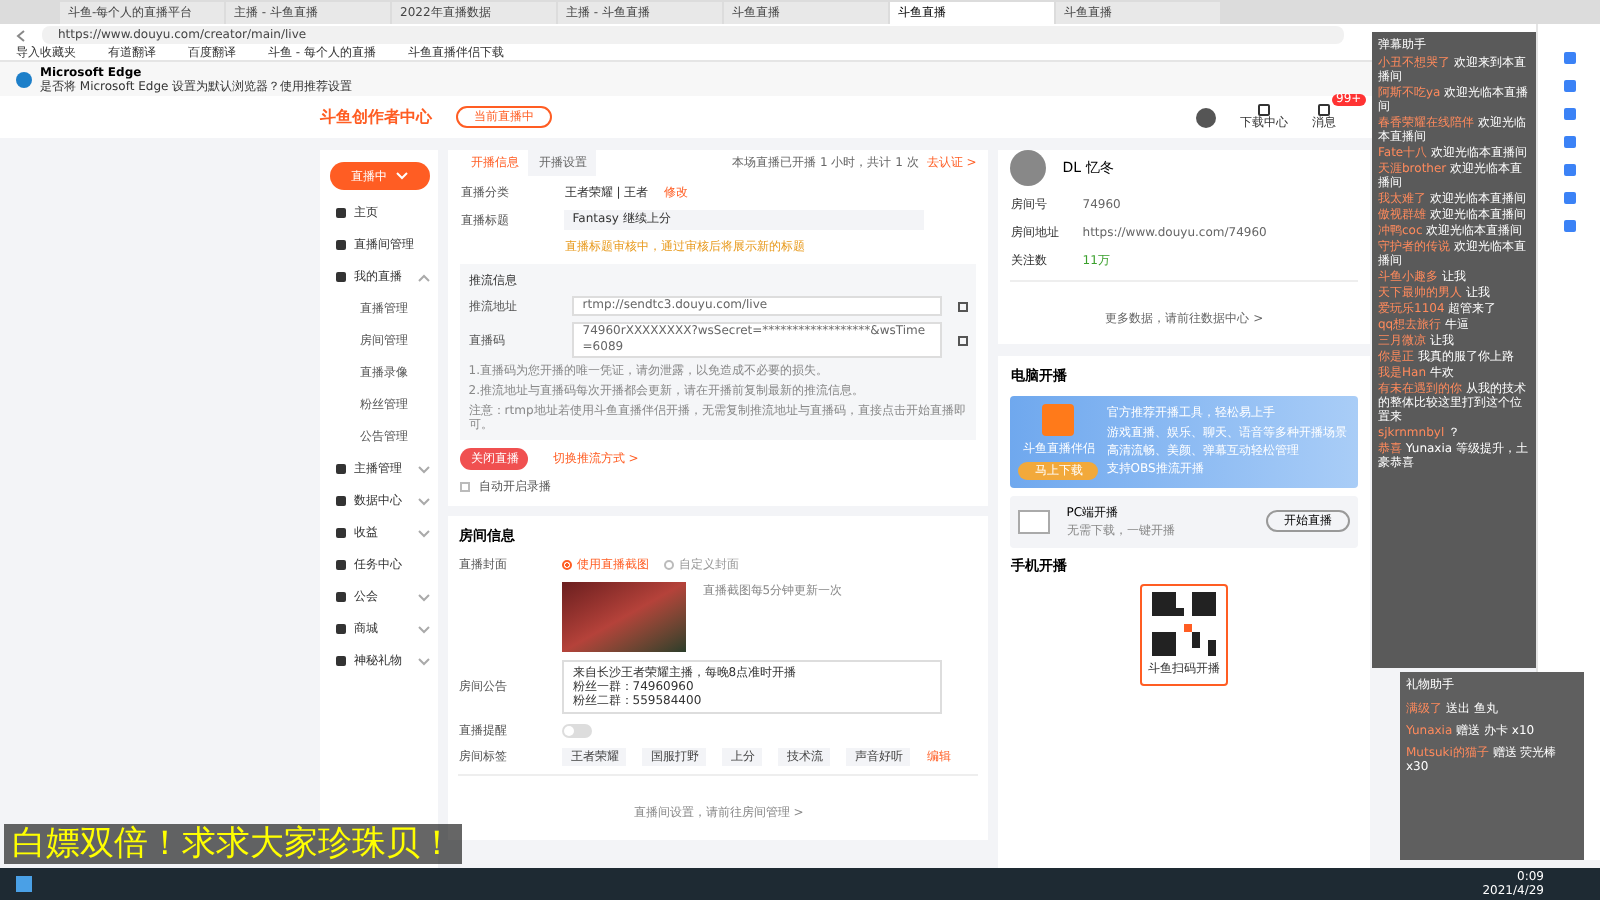 The image size is (1600, 900). Describe the element at coordinates (1028, 168) in the screenshot. I see `avatar-placeholder` at that location.